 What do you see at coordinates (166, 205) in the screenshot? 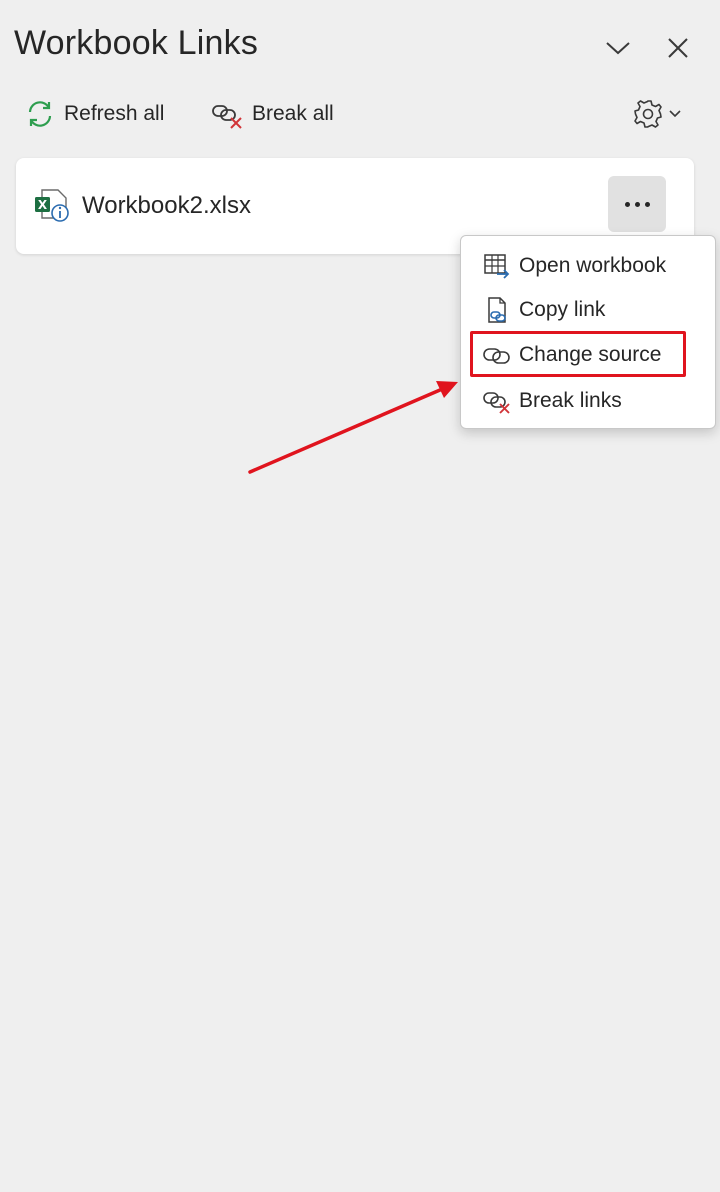
I see `workbook-filename: Workbook2.xlsx` at bounding box center [166, 205].